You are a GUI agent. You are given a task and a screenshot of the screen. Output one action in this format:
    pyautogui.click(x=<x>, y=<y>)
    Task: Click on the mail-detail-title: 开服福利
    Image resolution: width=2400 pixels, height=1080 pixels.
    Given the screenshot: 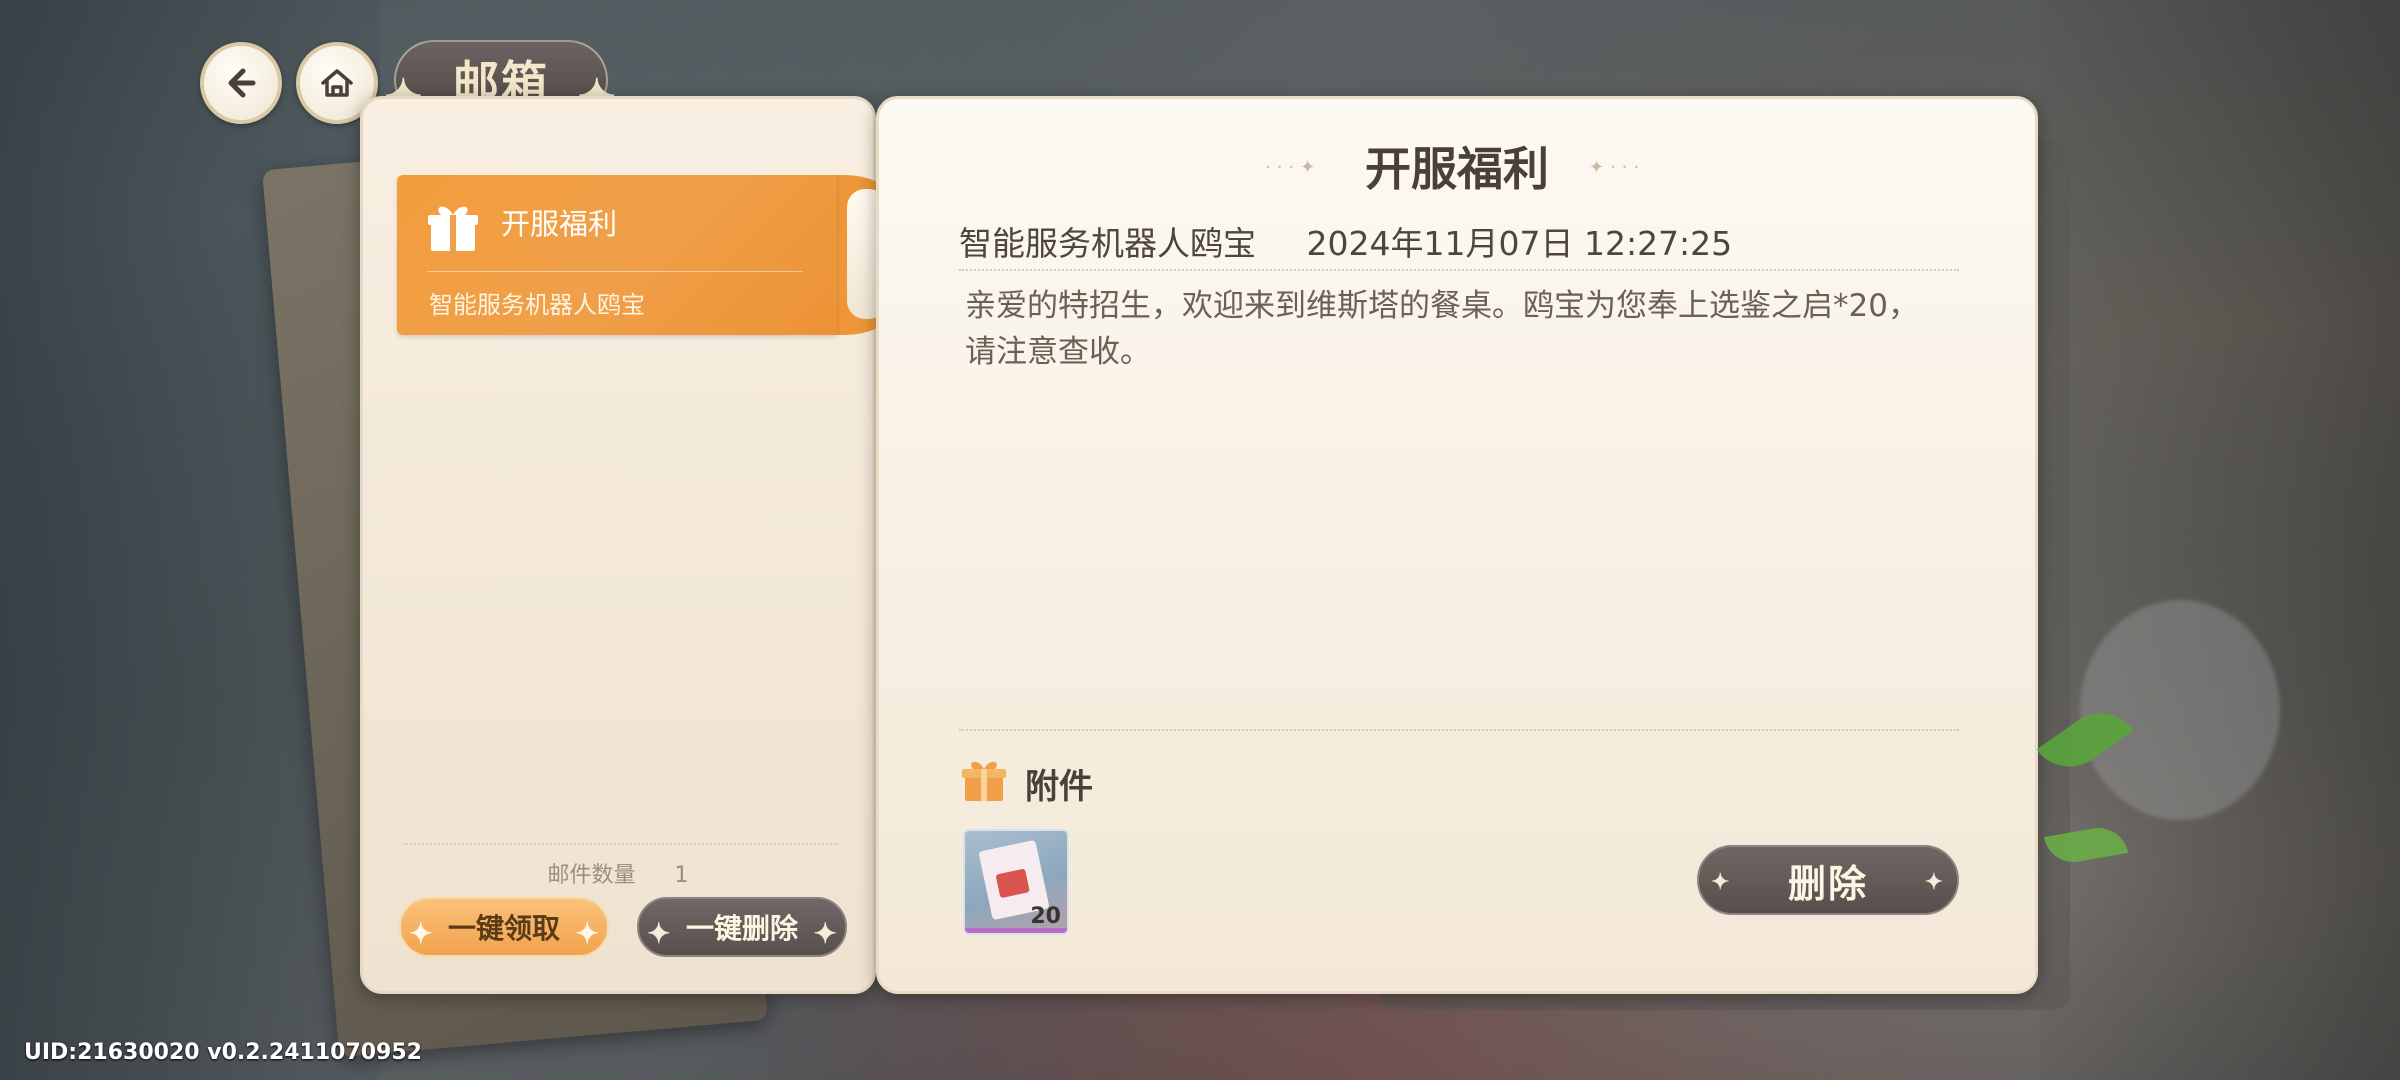 What is the action you would take?
    pyautogui.click(x=1457, y=169)
    